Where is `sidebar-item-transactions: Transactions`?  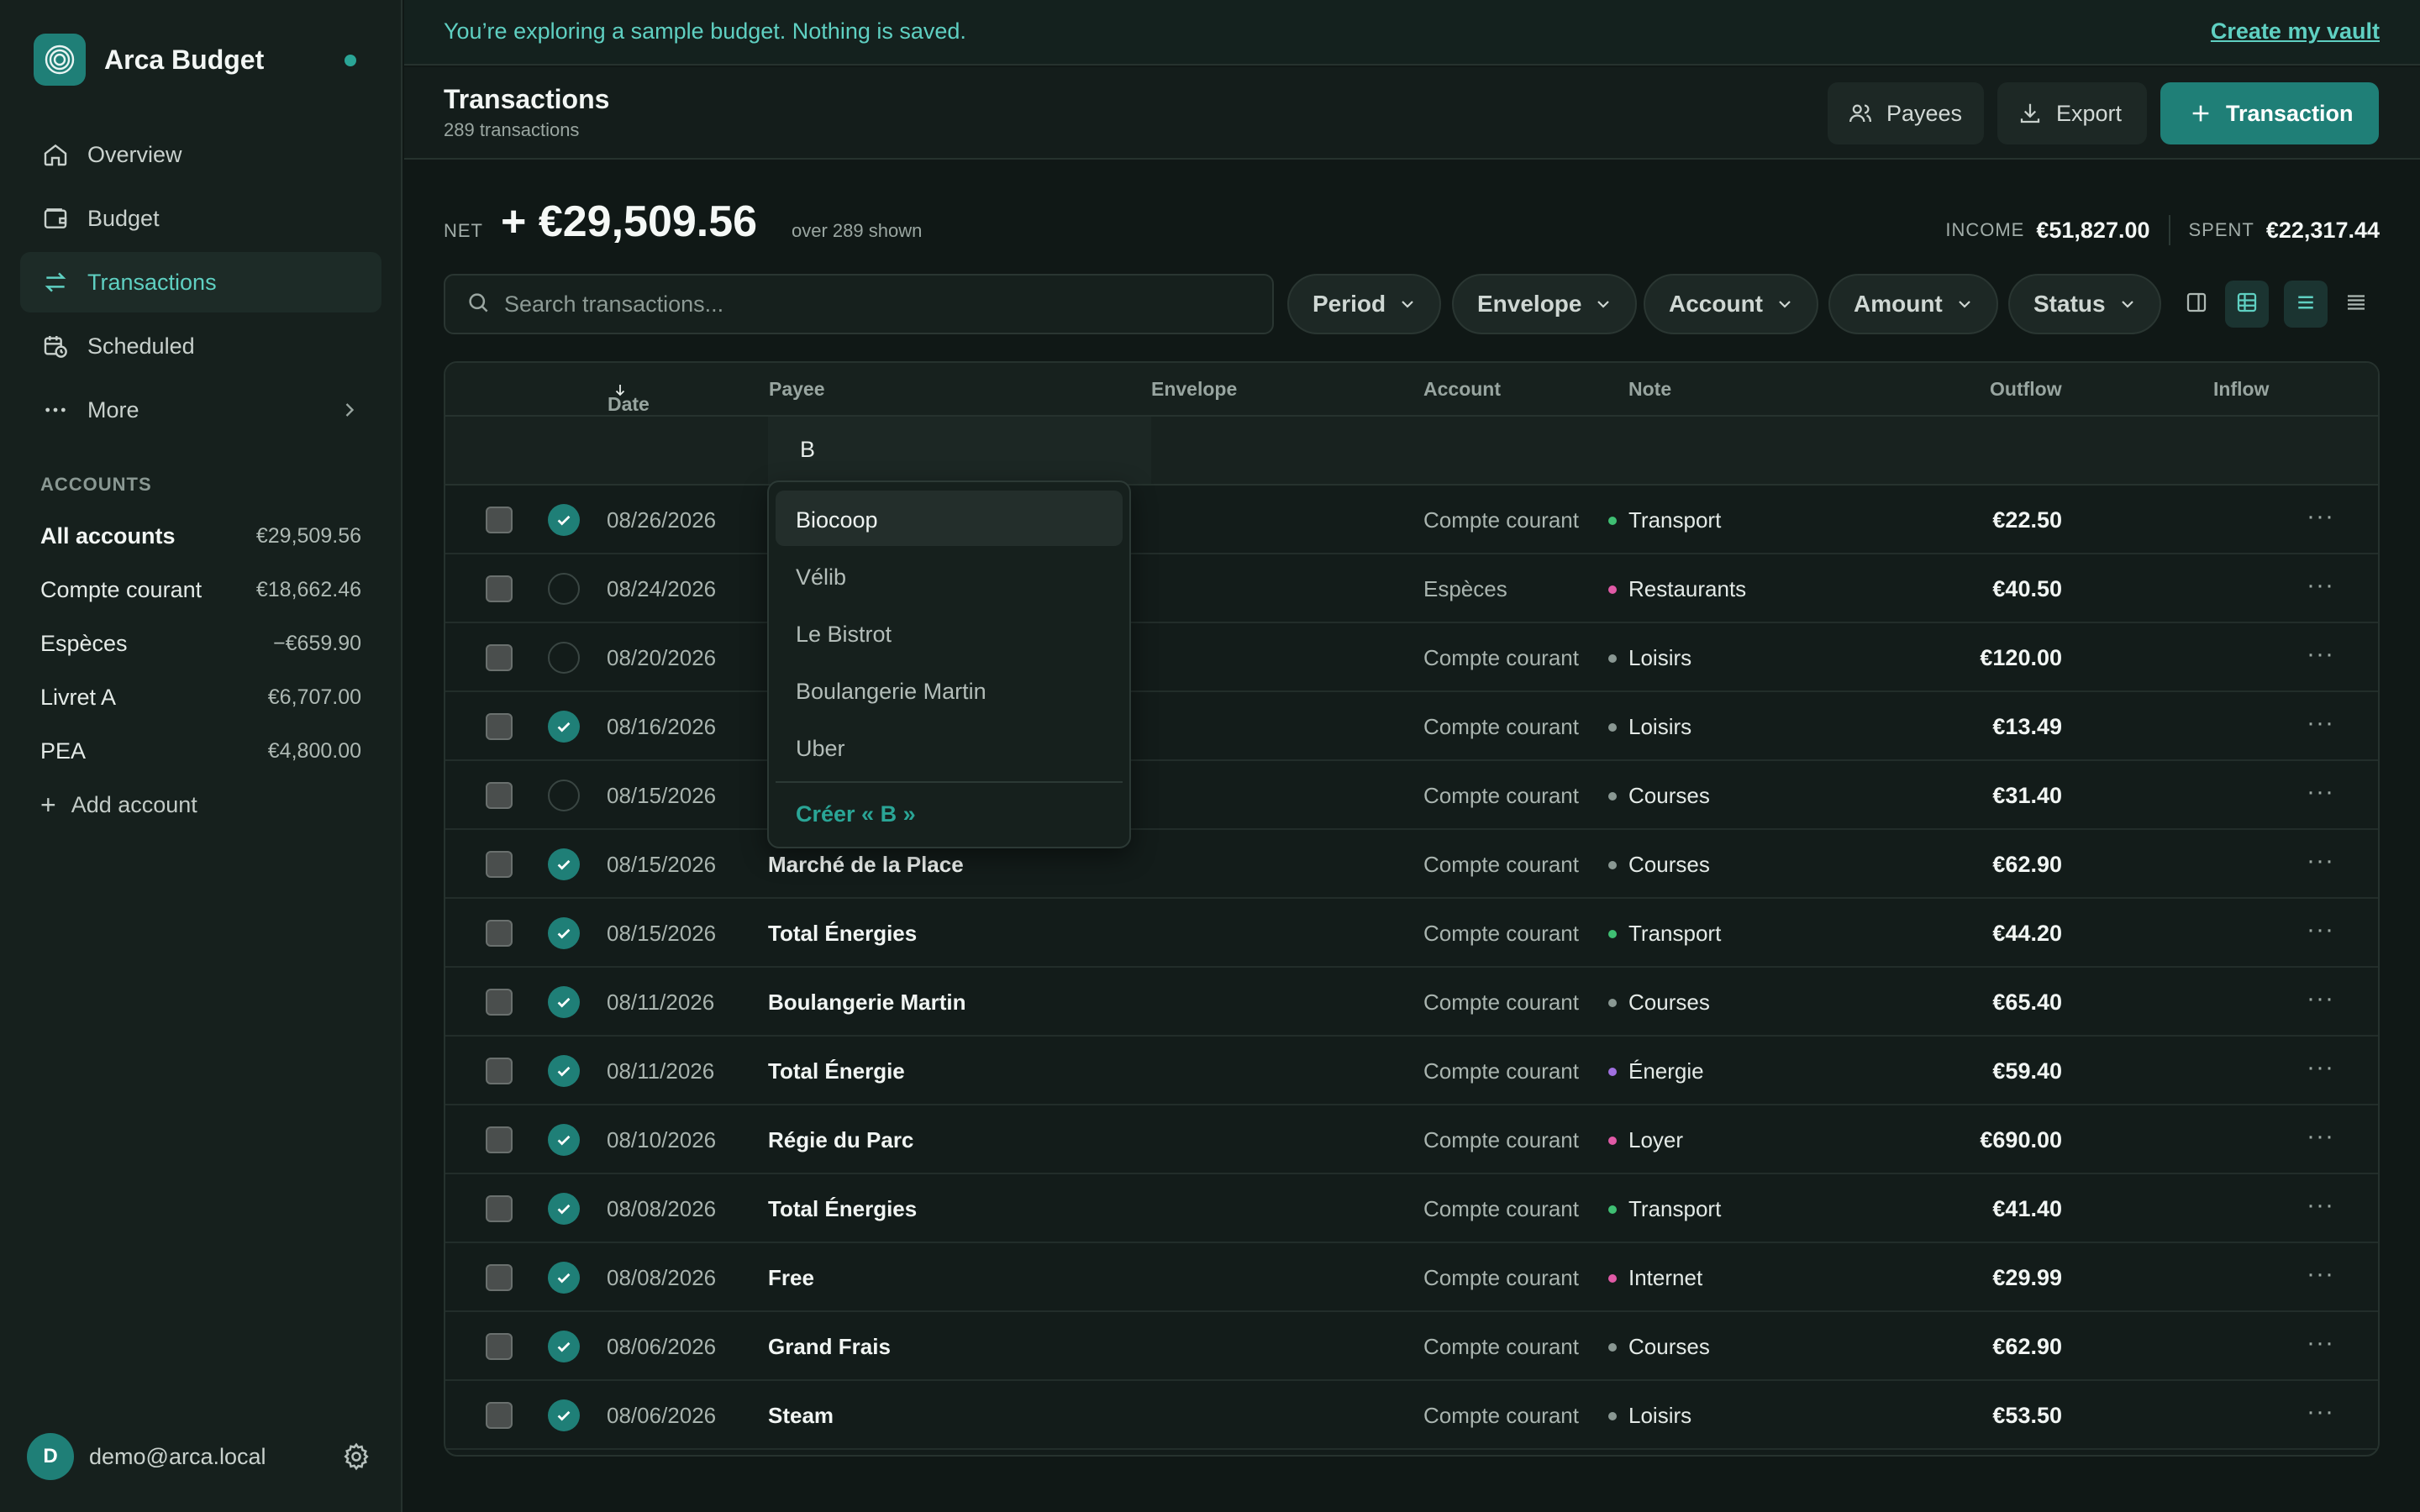
sidebar-item-transactions: Transactions is located at coordinates (200, 282).